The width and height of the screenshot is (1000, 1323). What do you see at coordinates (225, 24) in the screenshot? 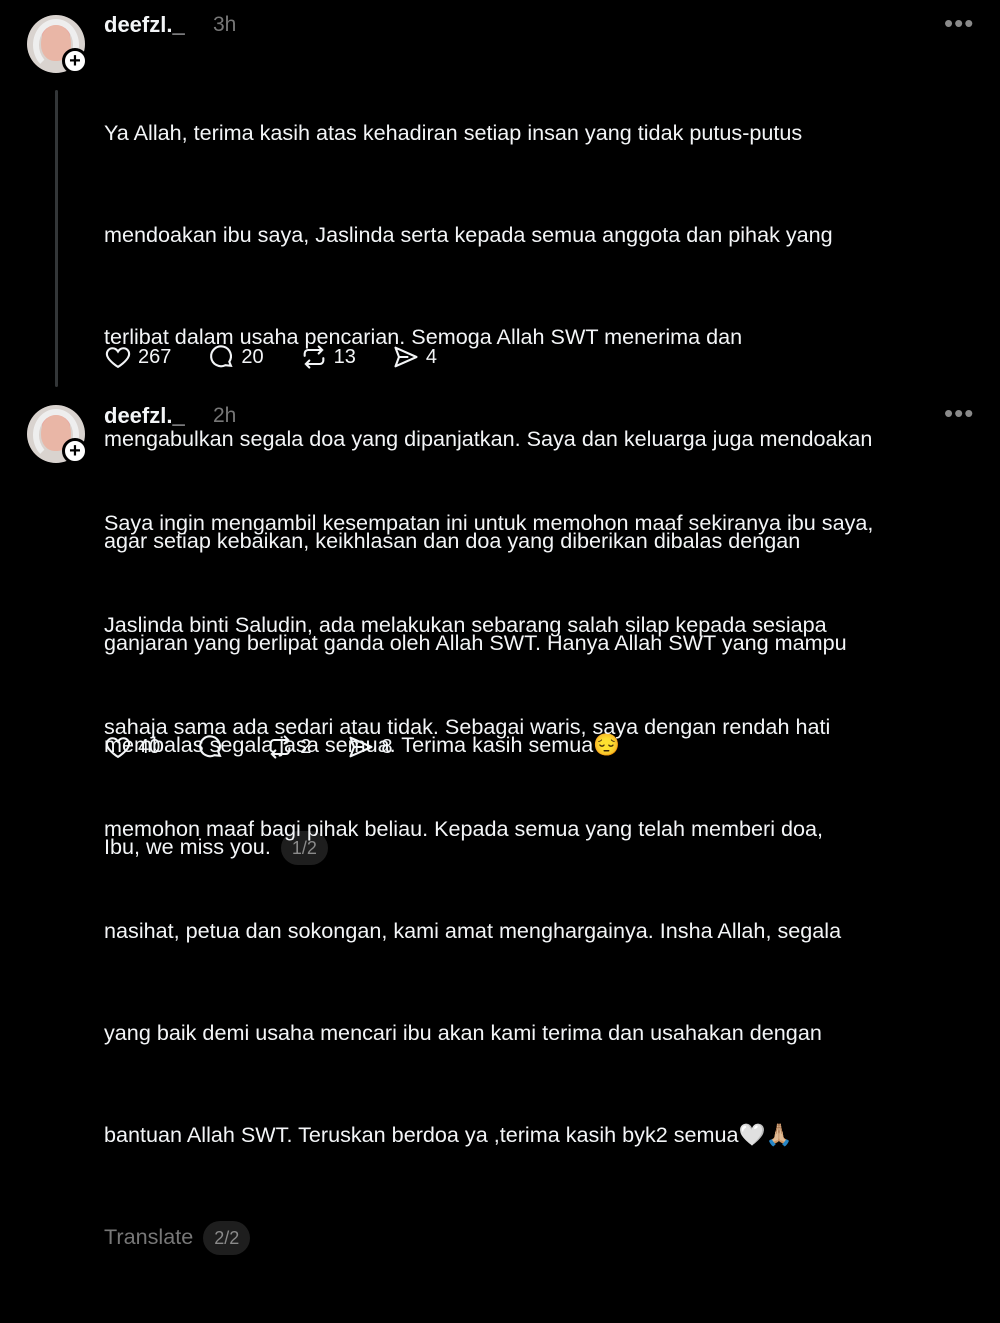
I see `timestamp: 3h` at bounding box center [225, 24].